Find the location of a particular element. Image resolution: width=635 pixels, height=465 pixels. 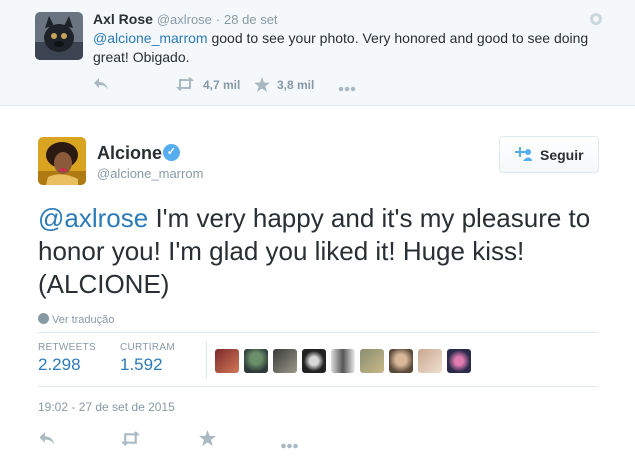

likes-label: CURTIRAM is located at coordinates (147, 347).